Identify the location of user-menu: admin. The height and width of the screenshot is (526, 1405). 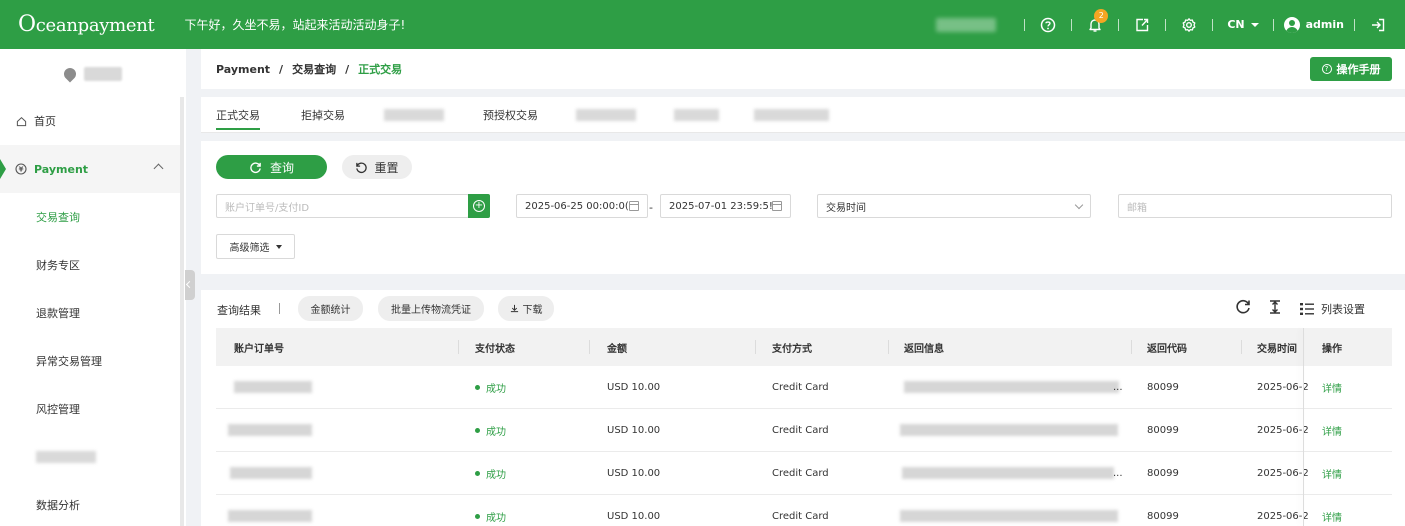
(1313, 24).